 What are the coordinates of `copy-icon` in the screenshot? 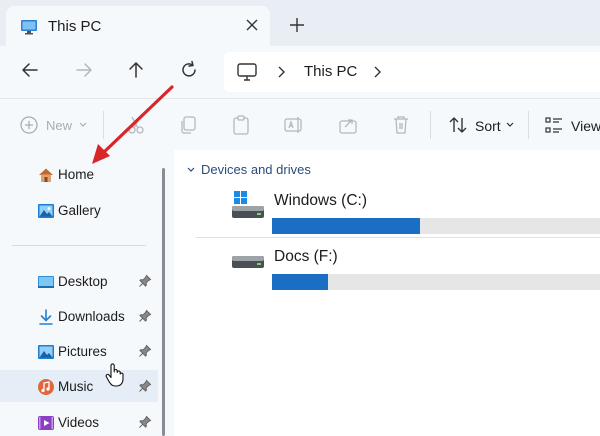 It's located at (188, 125).